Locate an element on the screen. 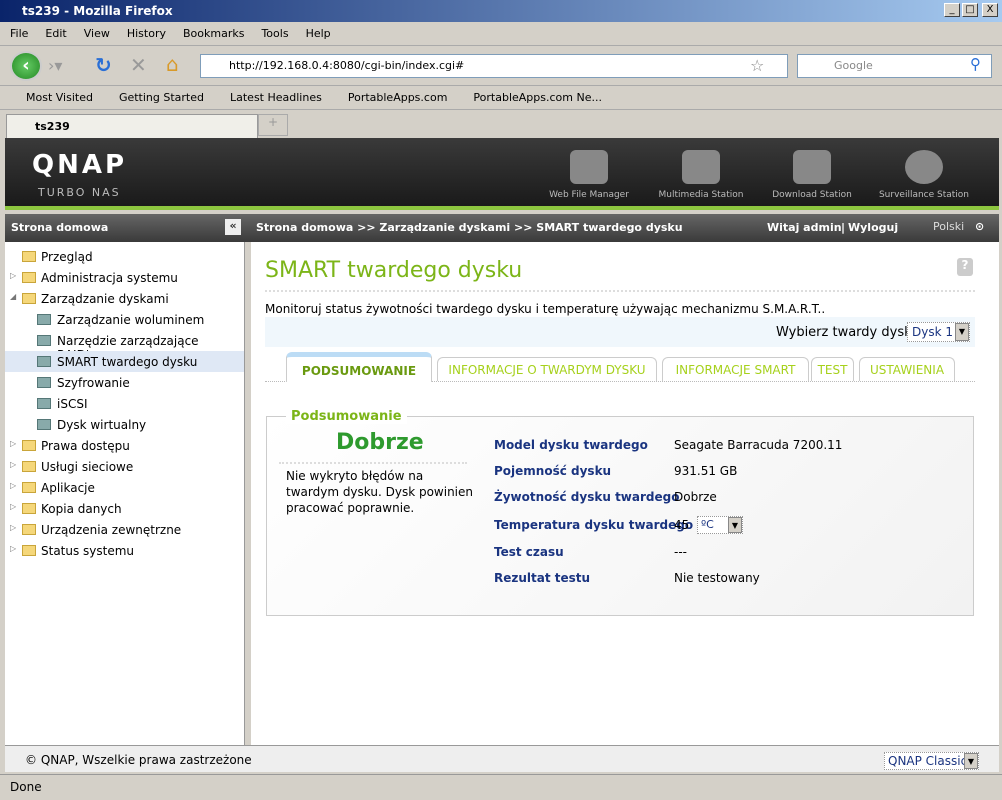 Image resolution: width=1002 pixels, height=800 pixels. disk-select-label: Wybierz twardy dysk is located at coordinates (844, 332).